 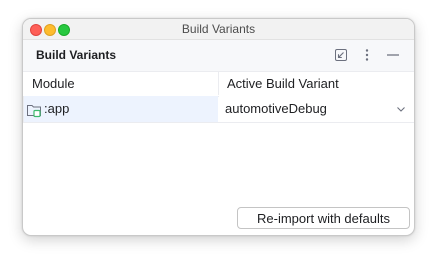 I want to click on window-titlebar: Build Variants, so click(x=218, y=29).